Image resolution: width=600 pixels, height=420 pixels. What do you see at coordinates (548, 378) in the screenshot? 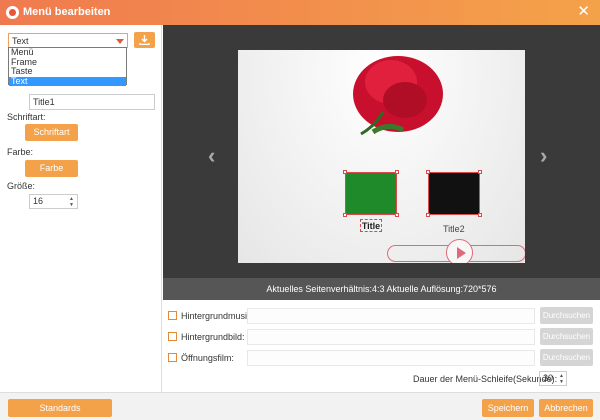
I see `loop-duration-value: 30` at bounding box center [548, 378].